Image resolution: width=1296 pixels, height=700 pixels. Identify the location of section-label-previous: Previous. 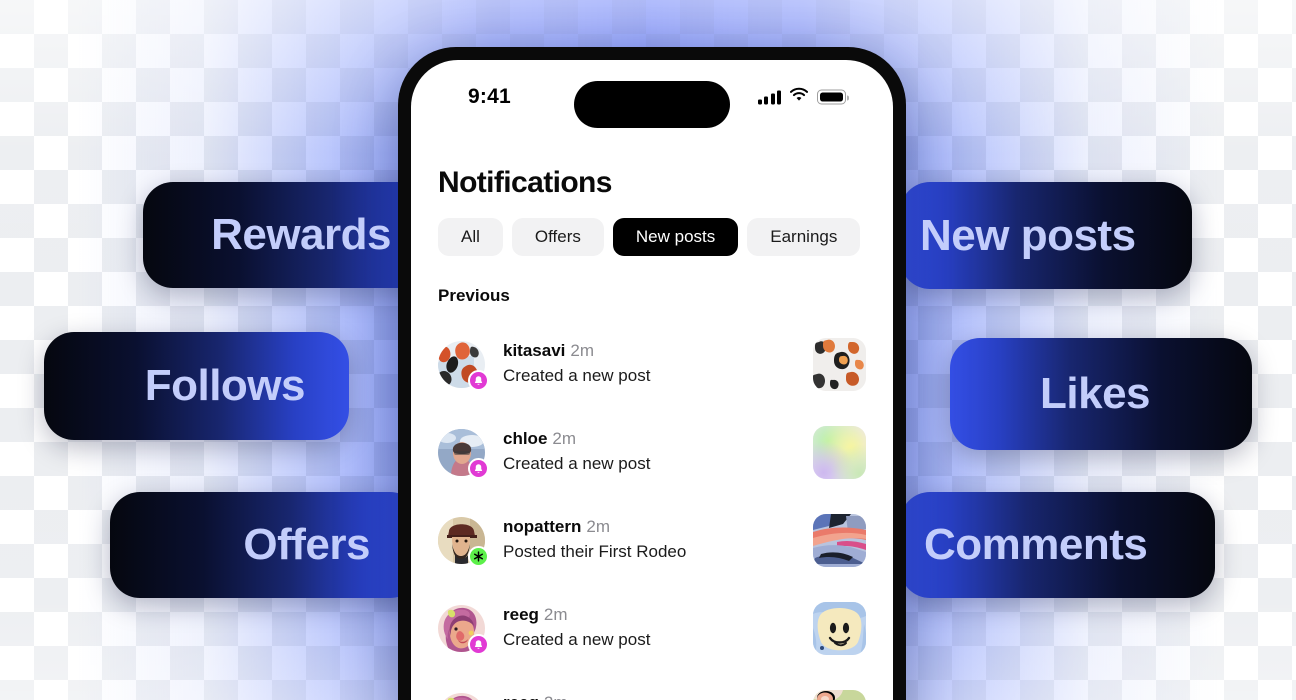
(474, 295).